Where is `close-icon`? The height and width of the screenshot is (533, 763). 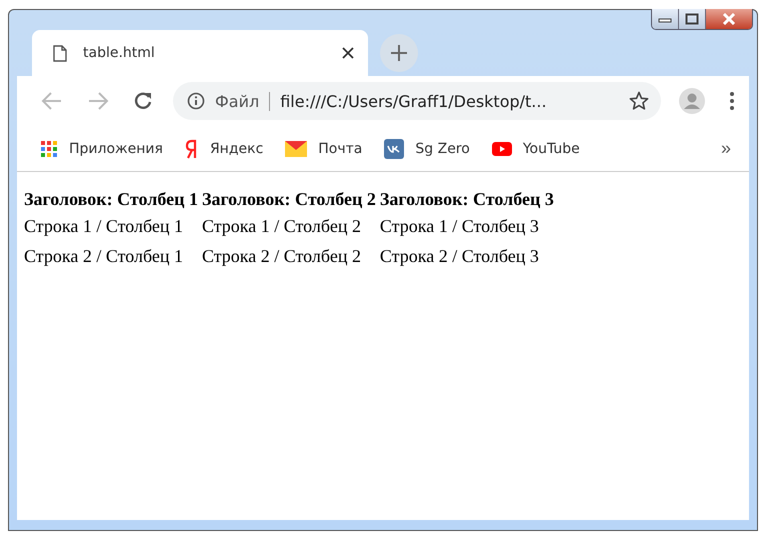 close-icon is located at coordinates (729, 19).